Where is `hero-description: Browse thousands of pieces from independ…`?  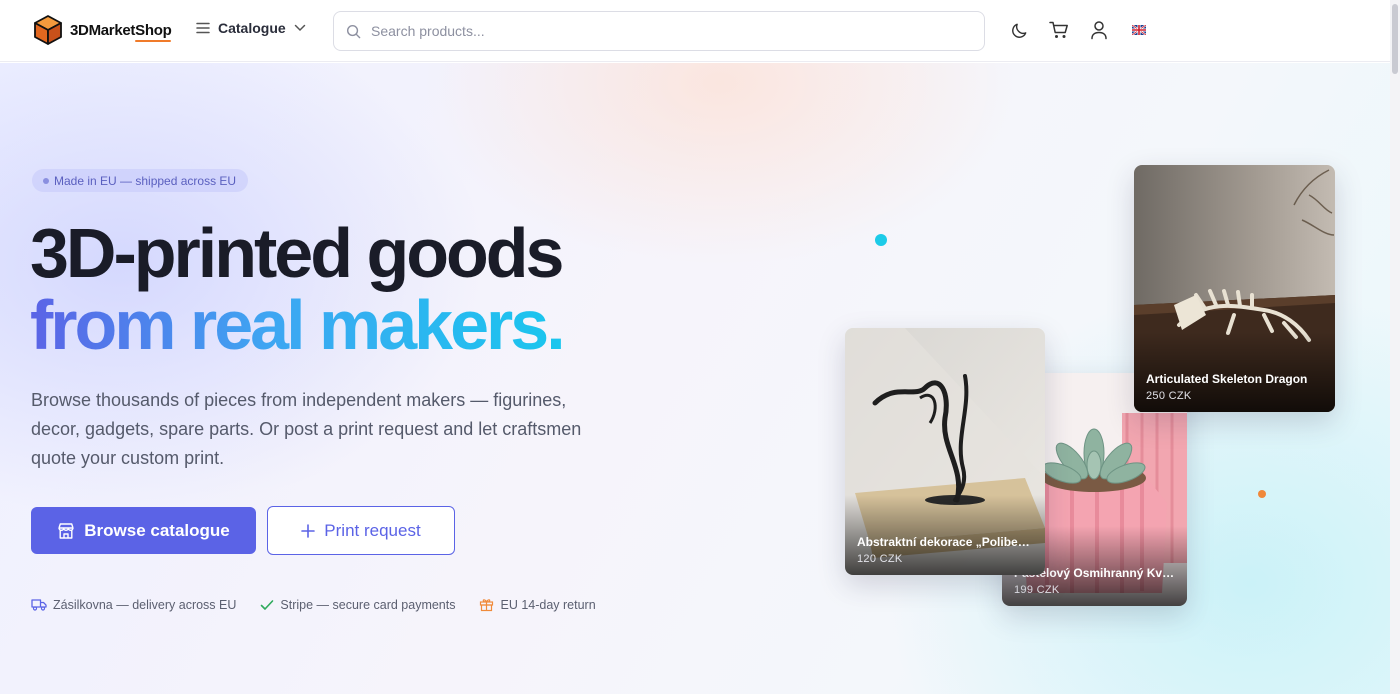 hero-description: Browse thousands of pieces from independ… is located at coordinates (306, 429).